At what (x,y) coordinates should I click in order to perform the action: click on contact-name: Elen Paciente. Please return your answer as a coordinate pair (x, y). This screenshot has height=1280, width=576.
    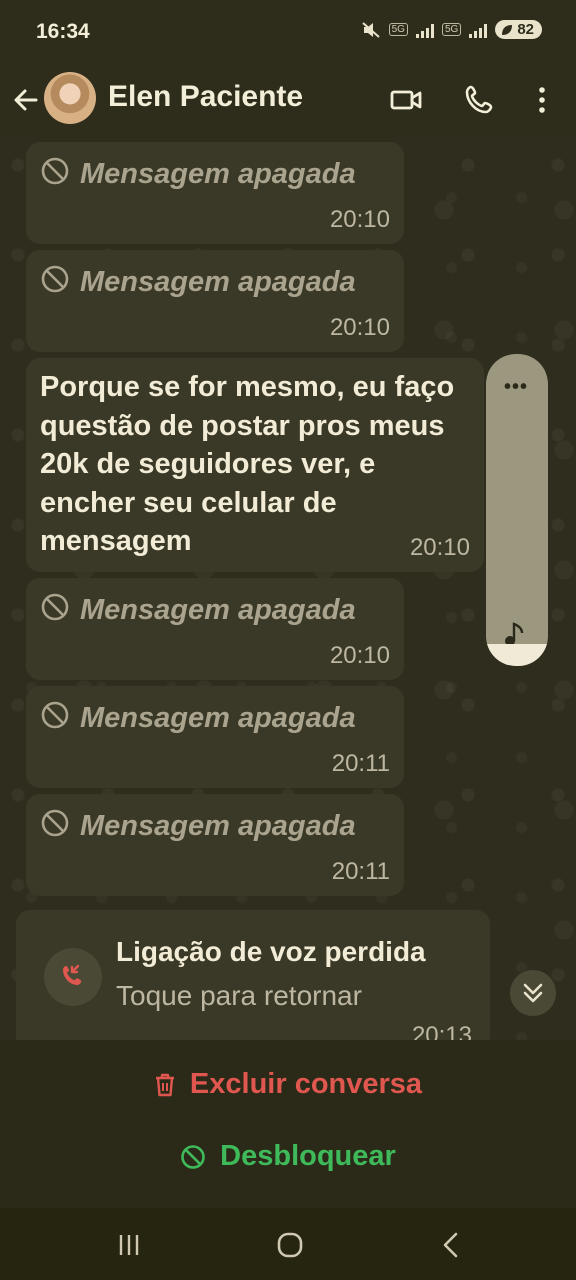
    Looking at the image, I should click on (205, 97).